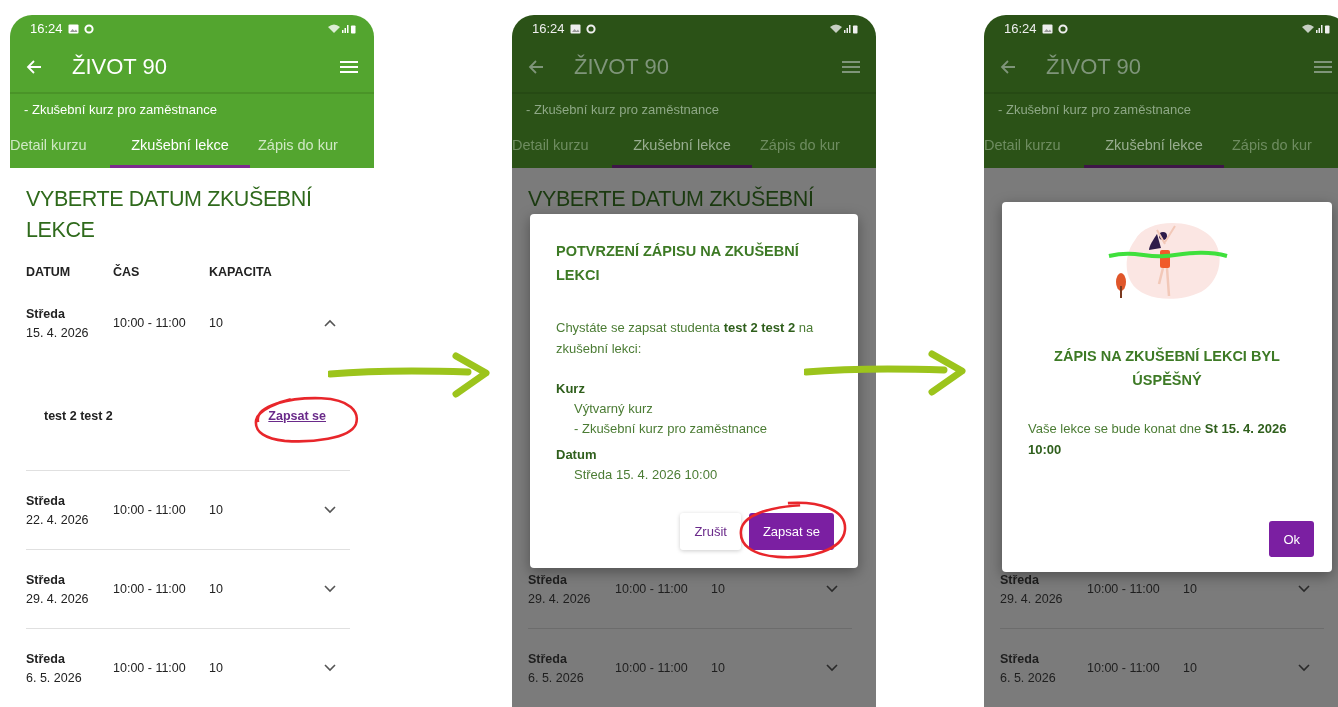  Describe the element at coordinates (710, 531) in the screenshot. I see `dialog-button: Zrušit` at that location.